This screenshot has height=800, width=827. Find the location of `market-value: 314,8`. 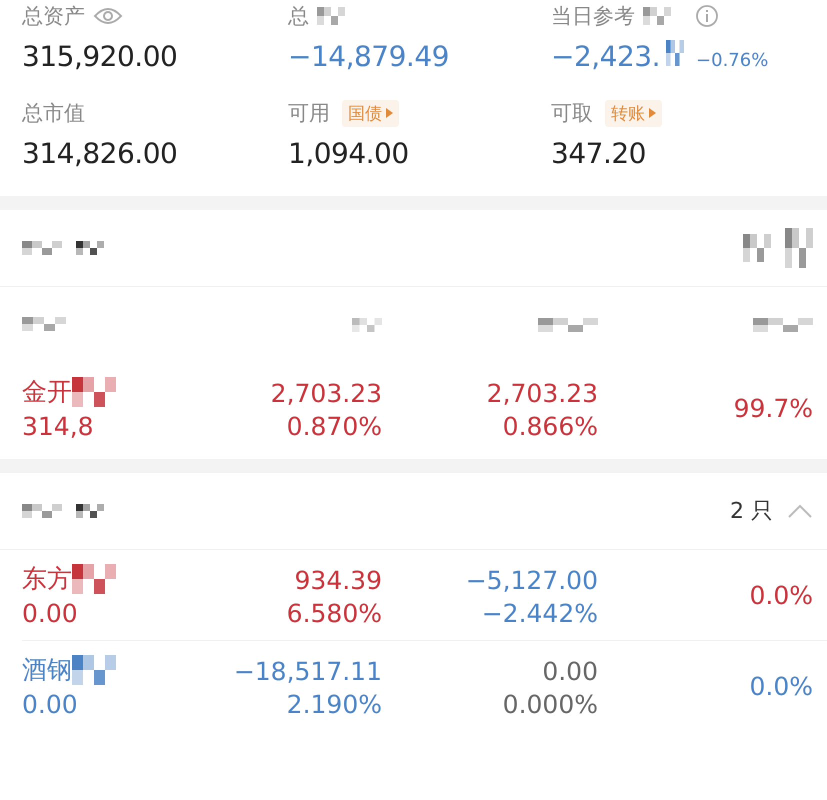

market-value: 314,8 is located at coordinates (58, 426).